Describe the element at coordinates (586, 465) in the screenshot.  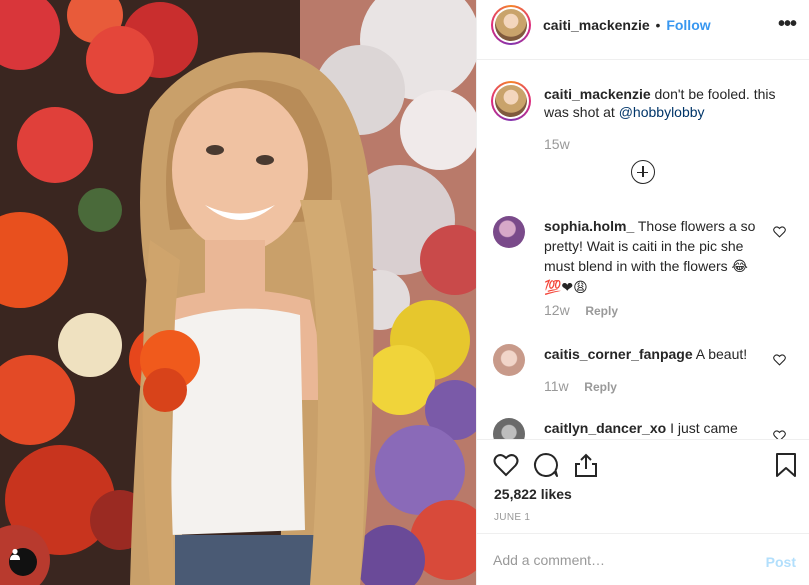
I see `share-icon` at that location.